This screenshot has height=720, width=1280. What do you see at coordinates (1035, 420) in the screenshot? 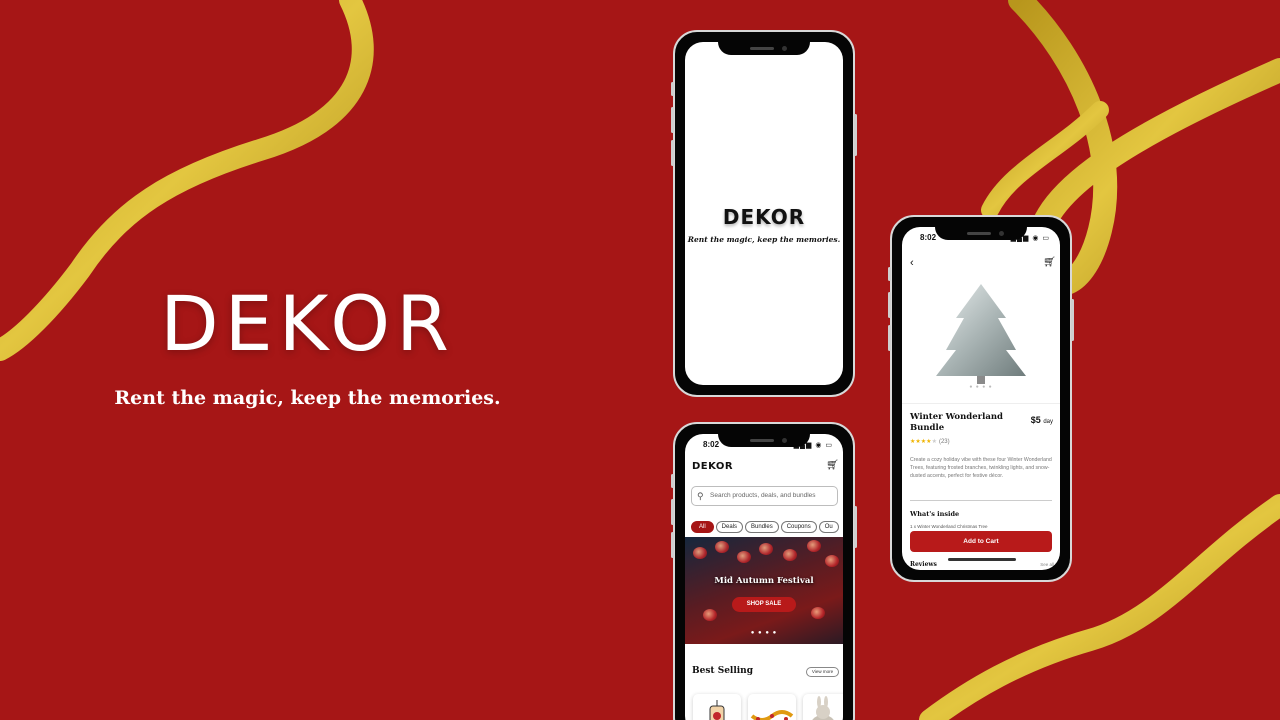
I see `price-value: $5` at bounding box center [1035, 420].